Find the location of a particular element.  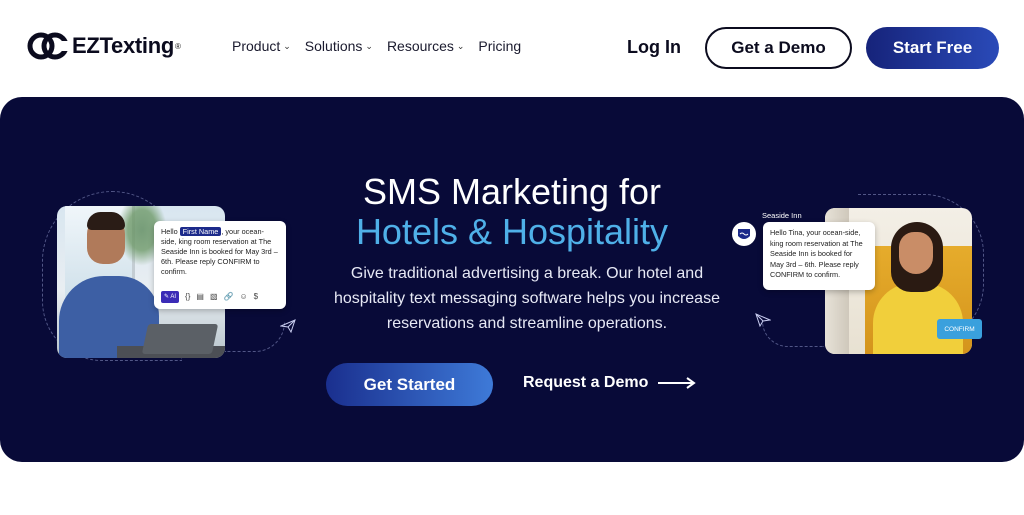

link-icon: 🔗 is located at coordinates (228, 296).